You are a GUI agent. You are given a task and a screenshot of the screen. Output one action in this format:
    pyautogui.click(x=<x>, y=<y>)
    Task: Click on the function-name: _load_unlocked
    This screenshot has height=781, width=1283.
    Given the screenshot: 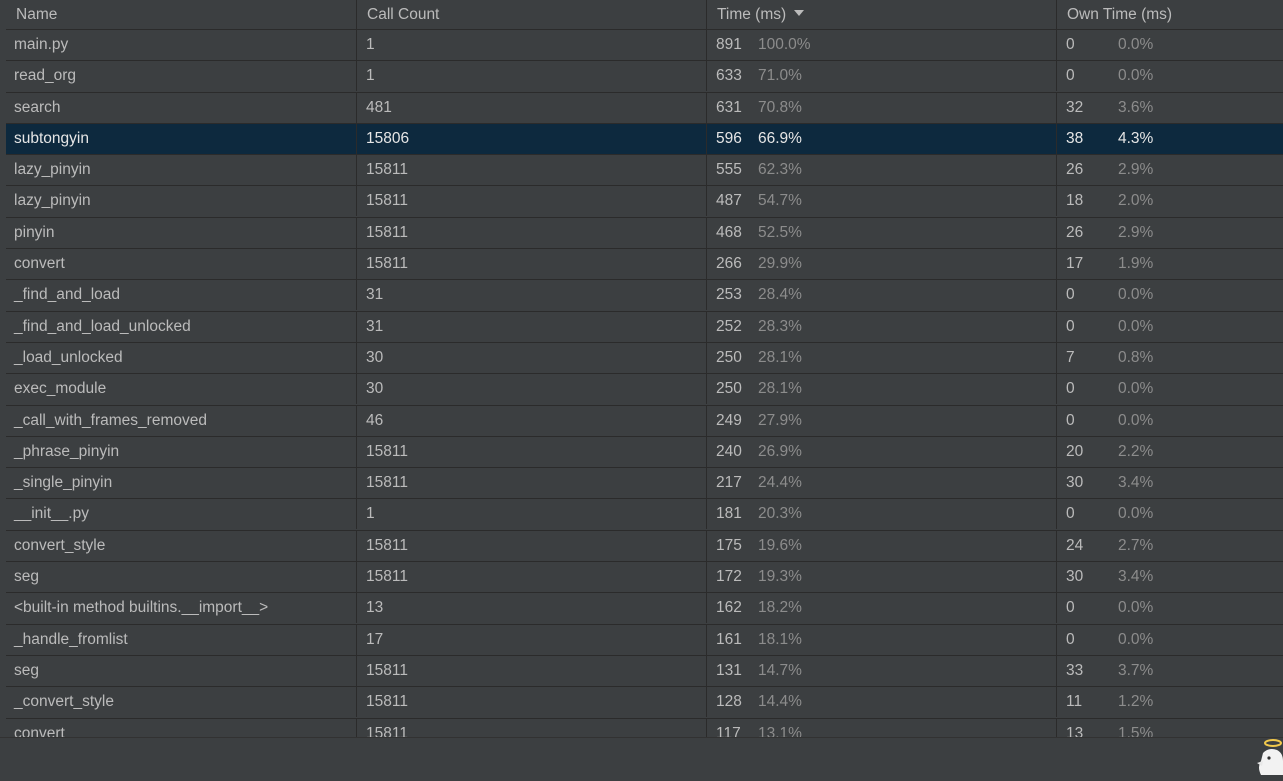 What is the action you would take?
    pyautogui.click(x=68, y=357)
    